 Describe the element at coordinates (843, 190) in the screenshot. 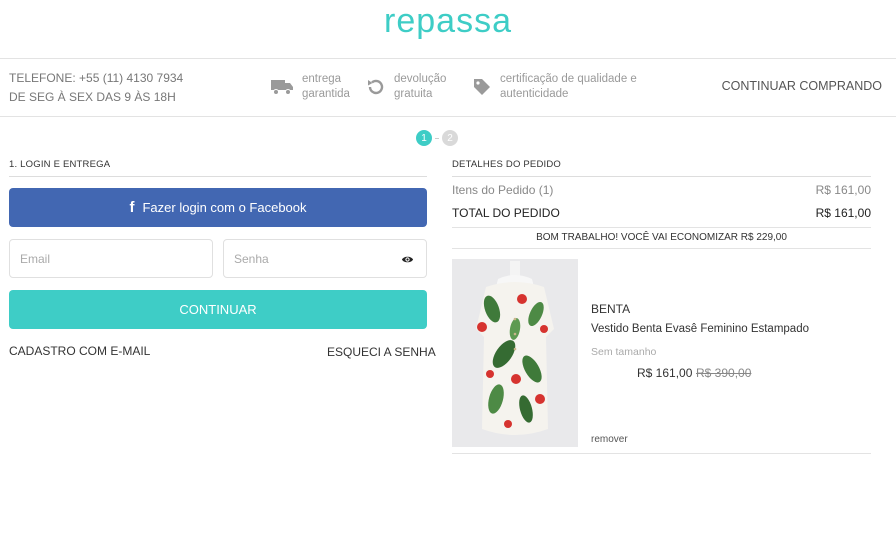

I see `items-value: R$ 161,00` at that location.